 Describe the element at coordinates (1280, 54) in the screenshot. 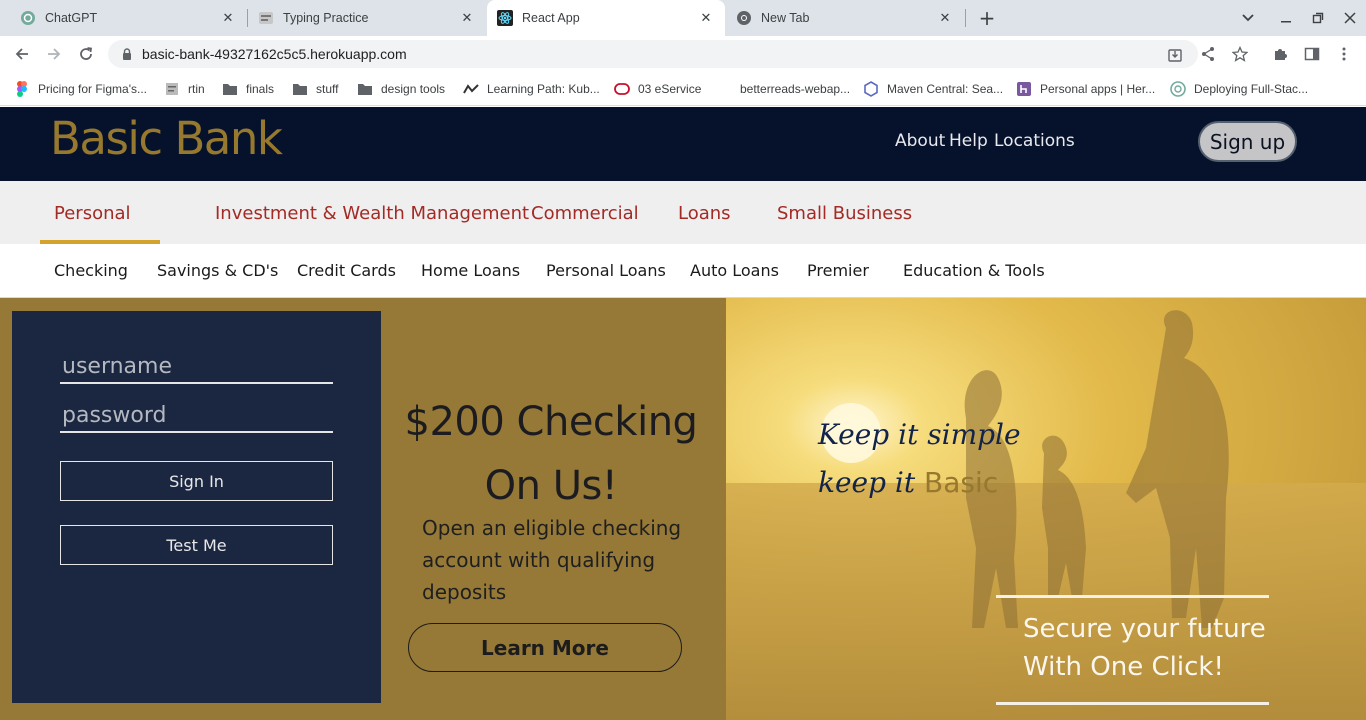

I see `extensions-icon` at that location.